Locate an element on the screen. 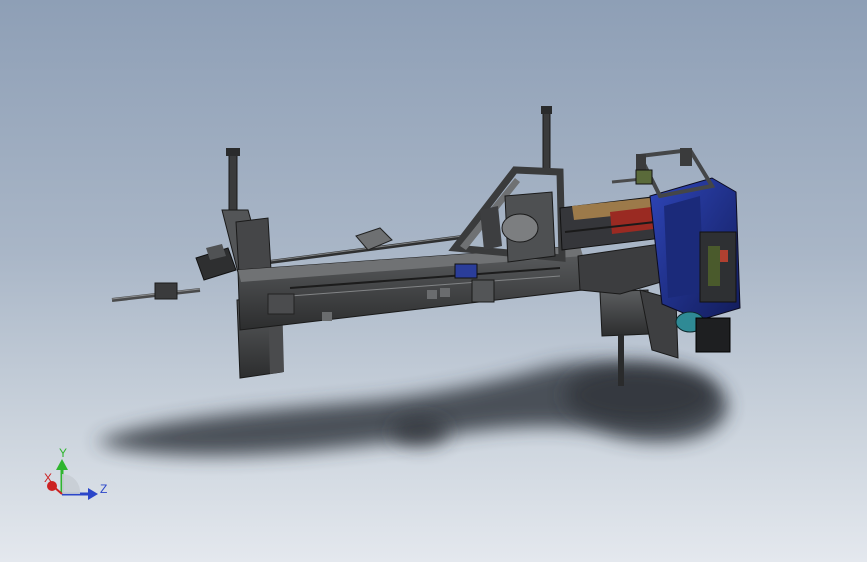  triad-y-label: Y is located at coordinates (63, 453).